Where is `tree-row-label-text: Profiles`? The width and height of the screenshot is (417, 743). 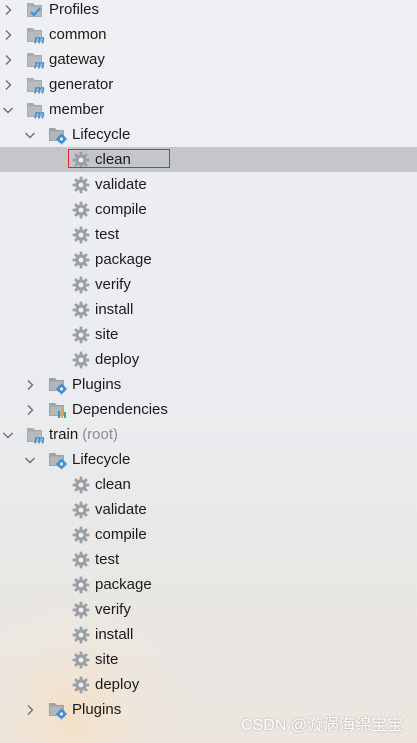 tree-row-label-text: Profiles is located at coordinates (74, 9).